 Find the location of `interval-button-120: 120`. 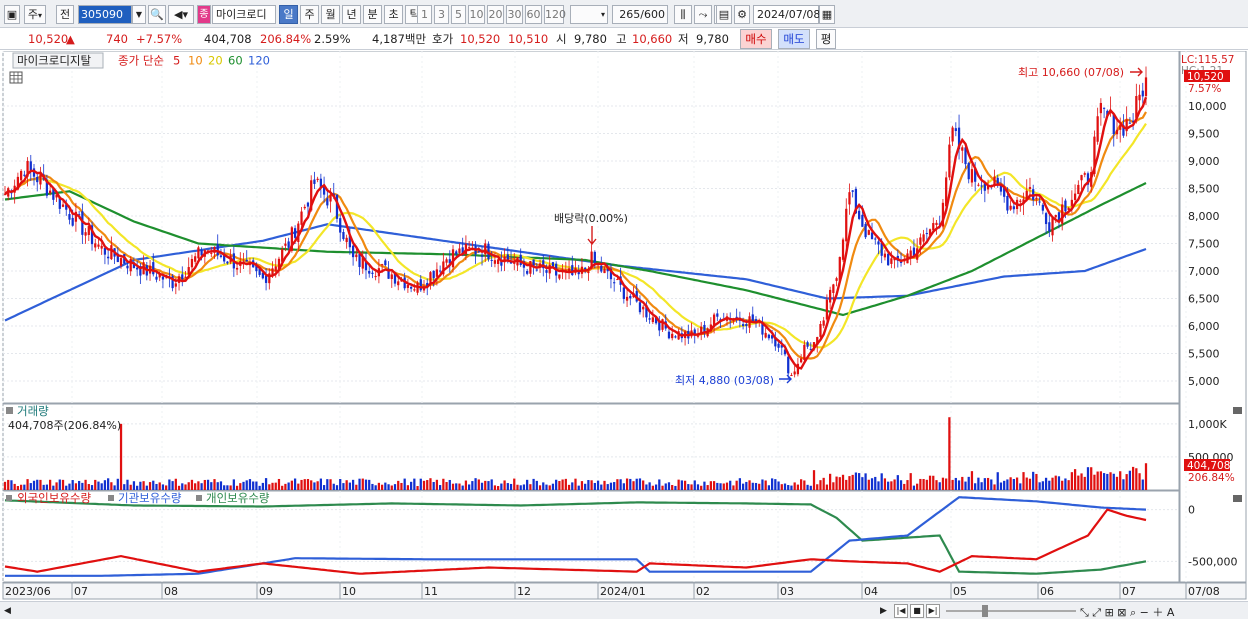

interval-button-120: 120 is located at coordinates (555, 14).